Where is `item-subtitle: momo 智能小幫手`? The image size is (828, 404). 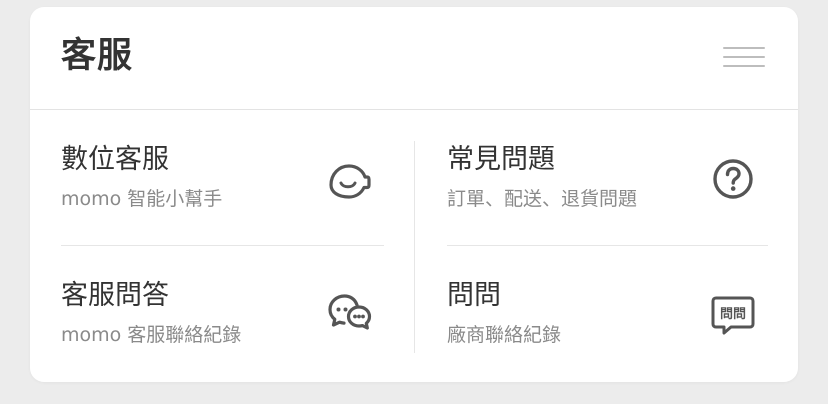 item-subtitle: momo 智能小幫手 is located at coordinates (142, 199).